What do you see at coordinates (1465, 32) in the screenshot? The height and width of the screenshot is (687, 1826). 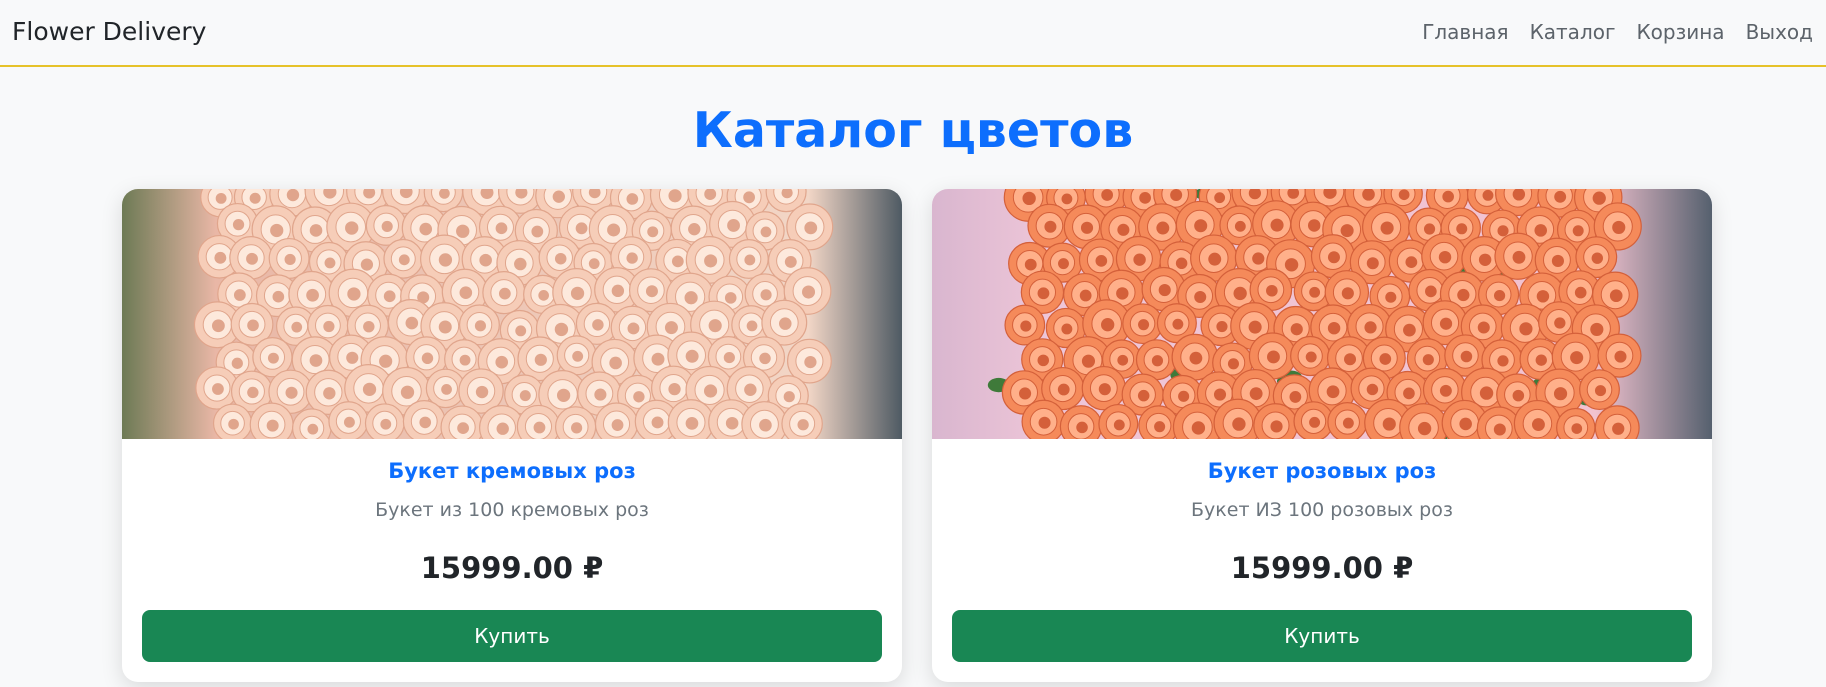 I see `nav-link-home: Главная` at bounding box center [1465, 32].